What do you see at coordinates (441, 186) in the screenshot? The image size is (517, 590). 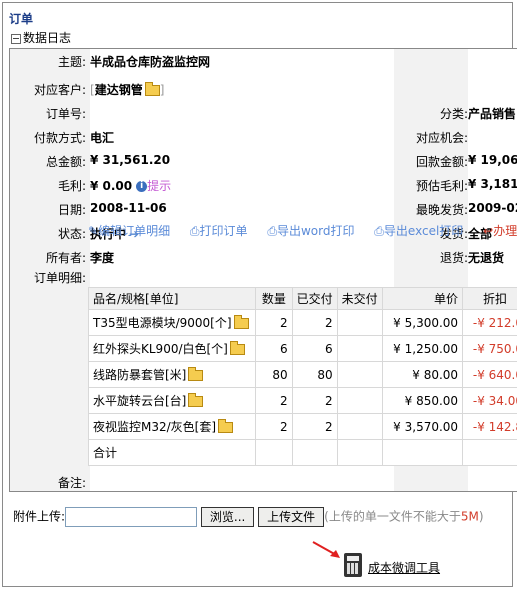 I see `est-gross-label: 预估毛利:` at bounding box center [441, 186].